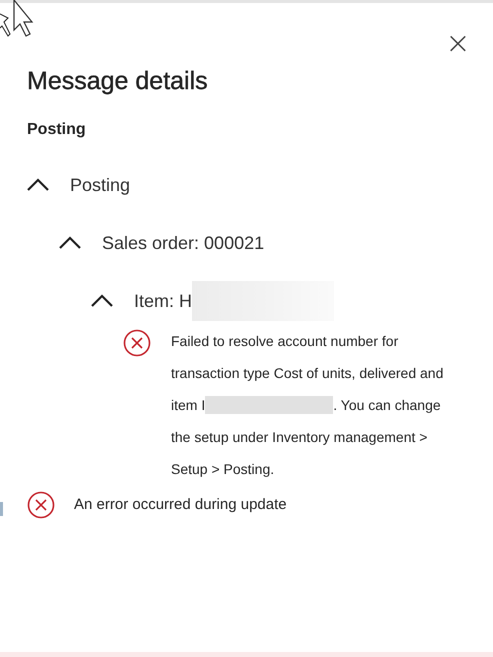  I want to click on panel-title: Message details, so click(118, 82).